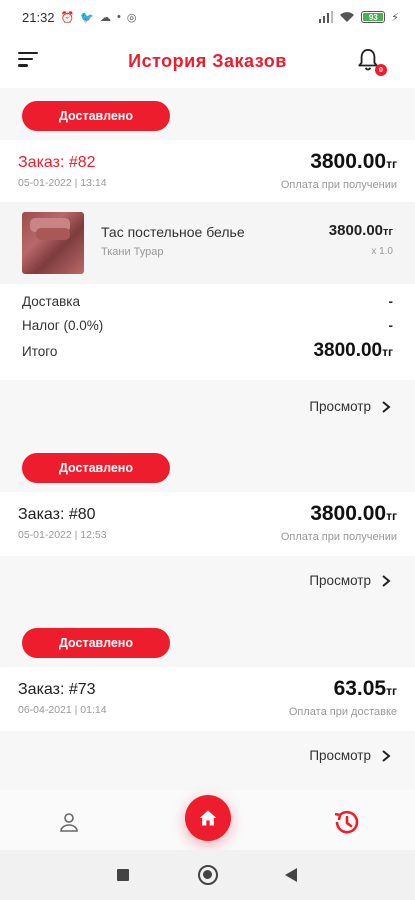 Image resolution: width=415 pixels, height=900 pixels. Describe the element at coordinates (207, 17) in the screenshot. I see `status-bar: 21:32 ⏰ 🐦 ☁ • ◎ 93 ⚡` at that location.